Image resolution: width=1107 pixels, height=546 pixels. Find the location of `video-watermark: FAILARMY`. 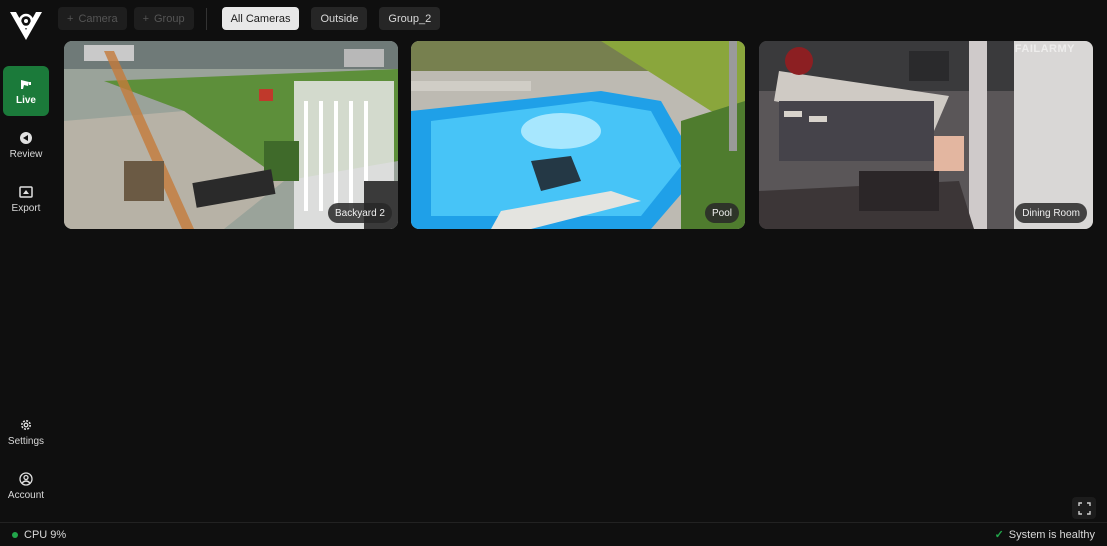

video-watermark: FAILARMY is located at coordinates (1044, 49).